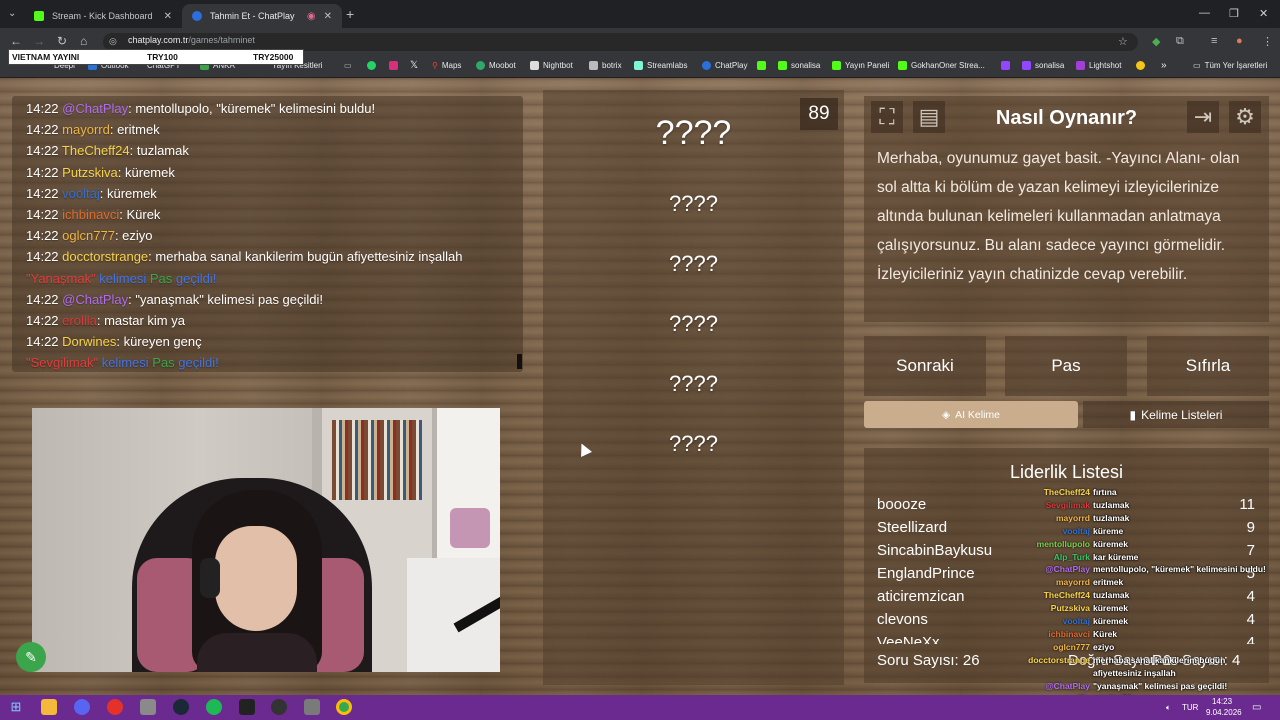  I want to click on bookmark-yayin-paneli: Yayın Paneli, so click(860, 65).